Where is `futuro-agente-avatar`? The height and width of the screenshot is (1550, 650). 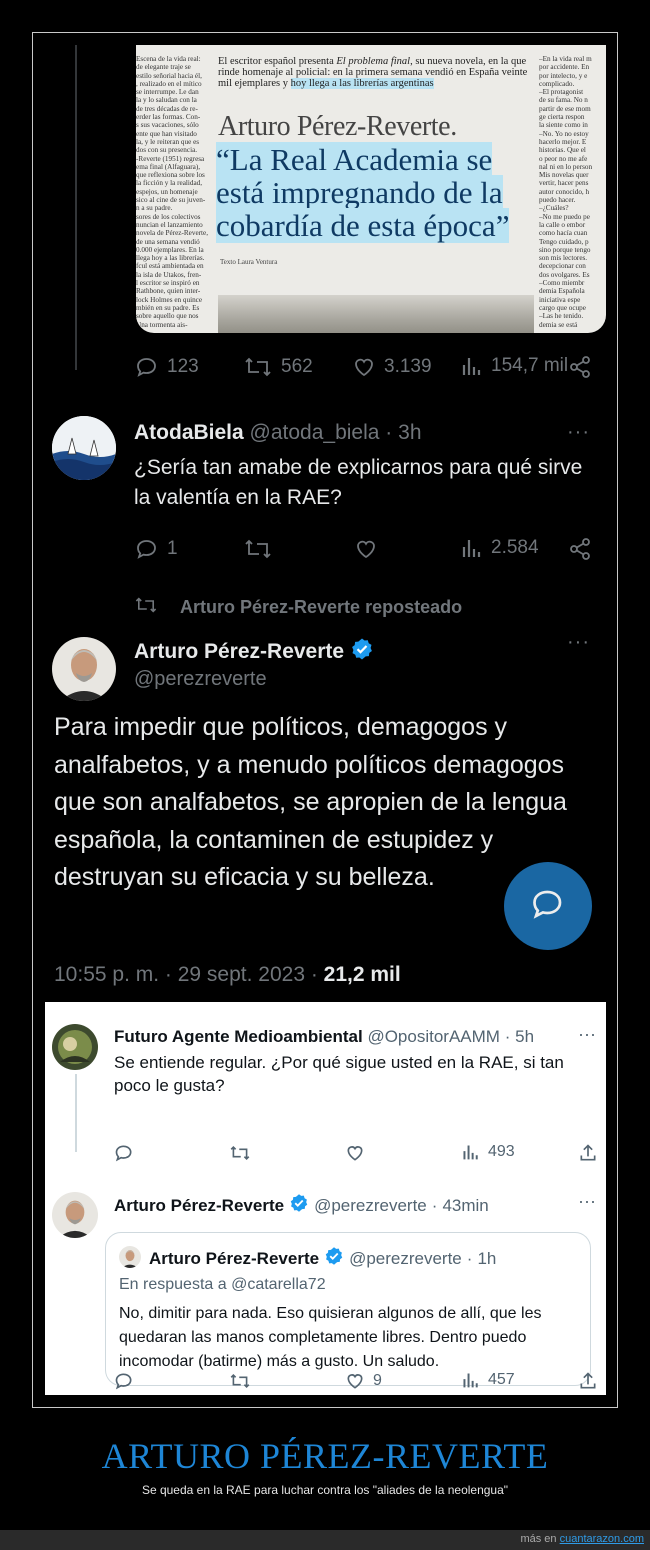 futuro-agente-avatar is located at coordinates (75, 1047).